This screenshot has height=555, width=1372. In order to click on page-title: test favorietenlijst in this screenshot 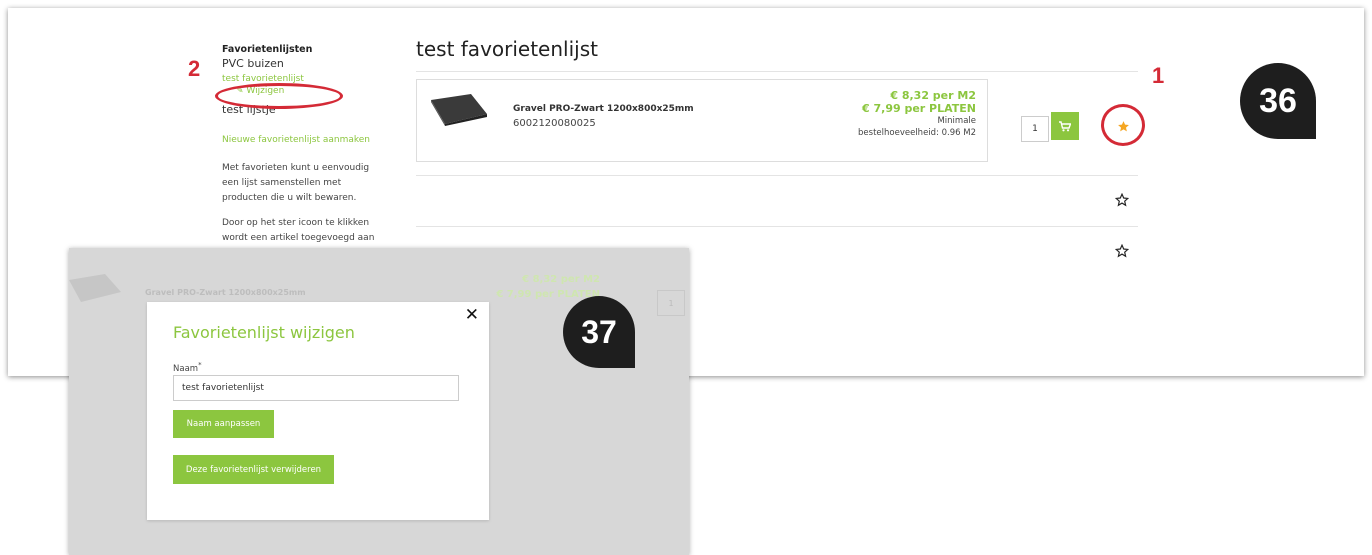, I will do `click(507, 49)`.